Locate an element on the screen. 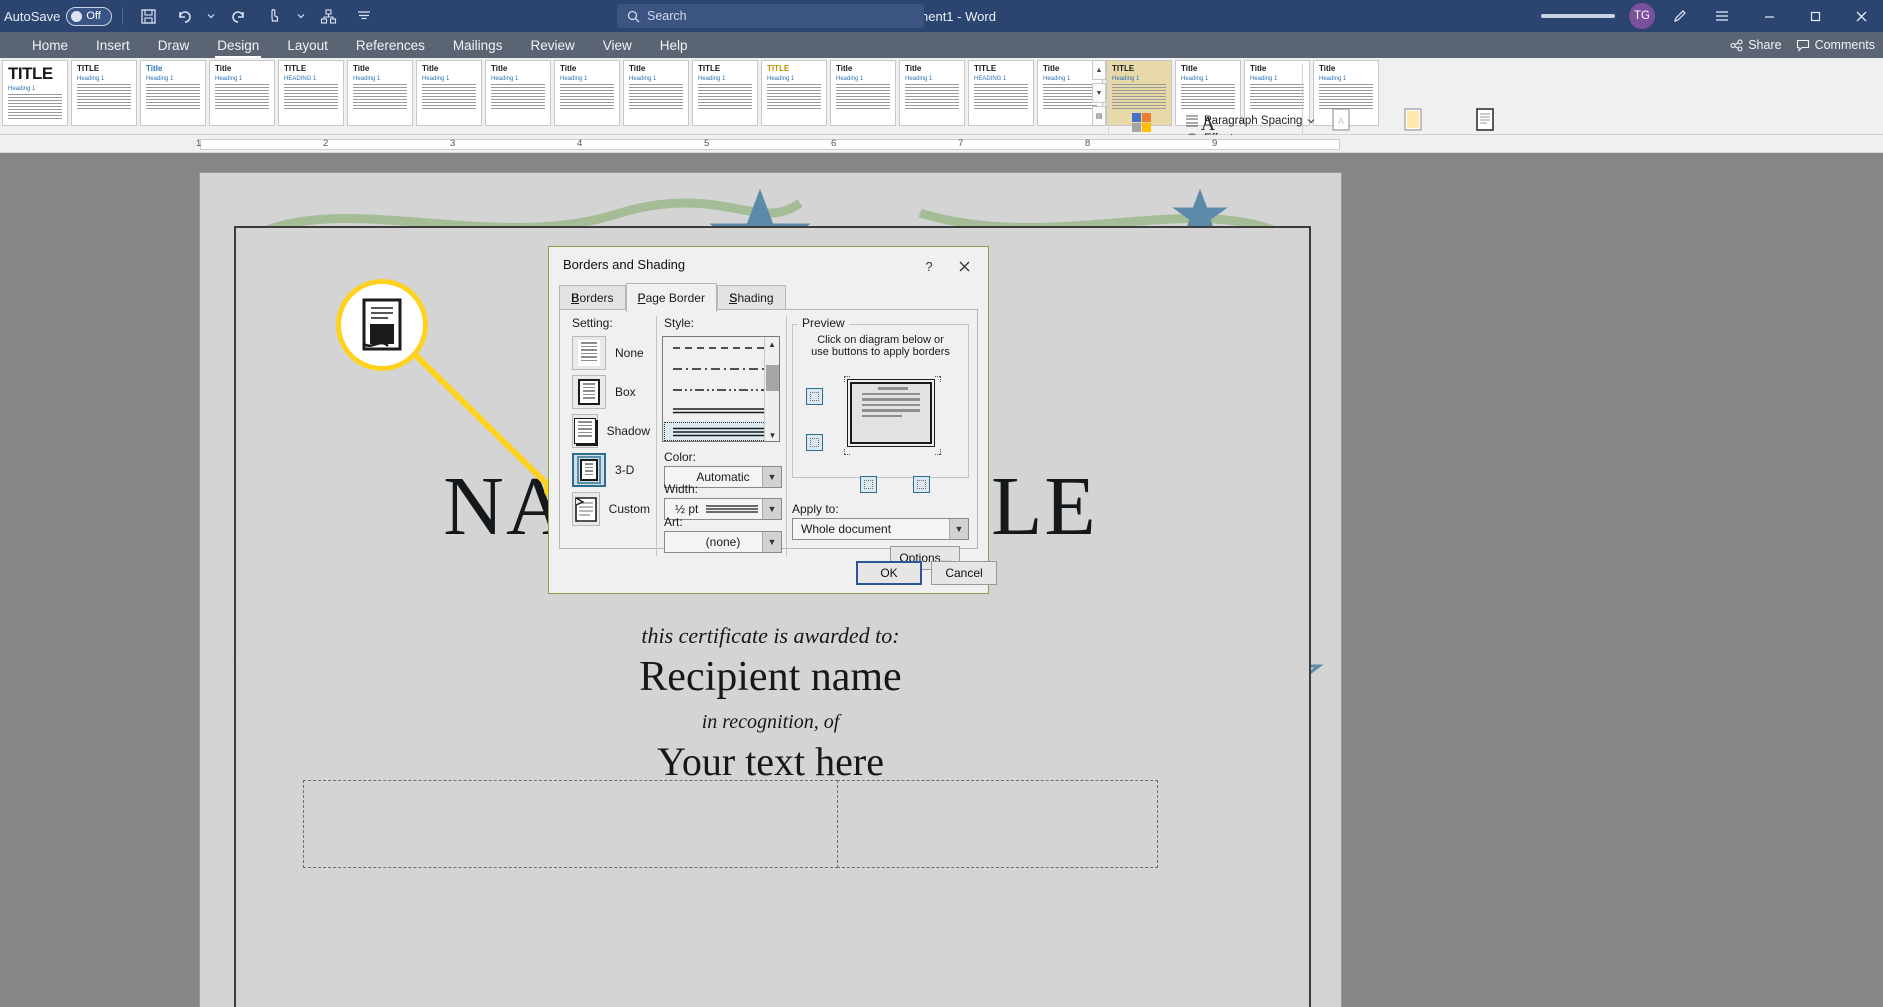  close-button is located at coordinates (1861, 16).